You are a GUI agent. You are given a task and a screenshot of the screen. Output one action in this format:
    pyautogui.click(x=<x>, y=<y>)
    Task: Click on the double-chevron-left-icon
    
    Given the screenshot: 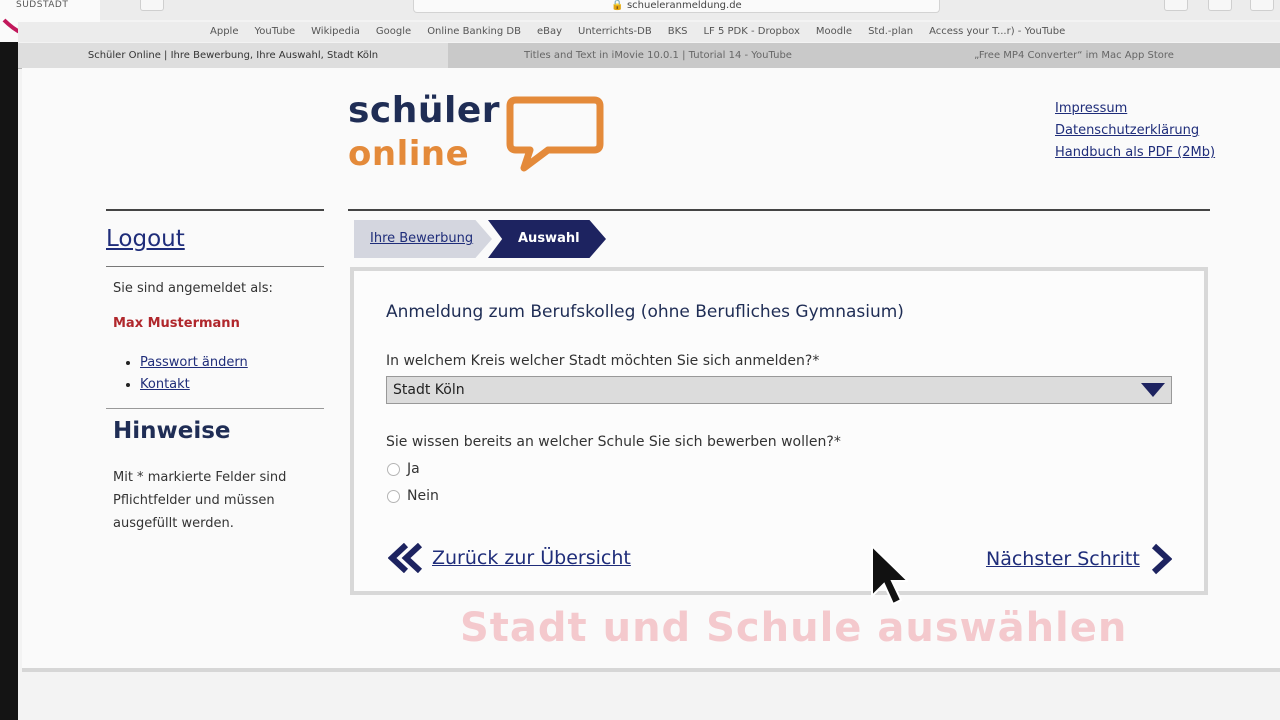 What is the action you would take?
    pyautogui.click(x=405, y=558)
    